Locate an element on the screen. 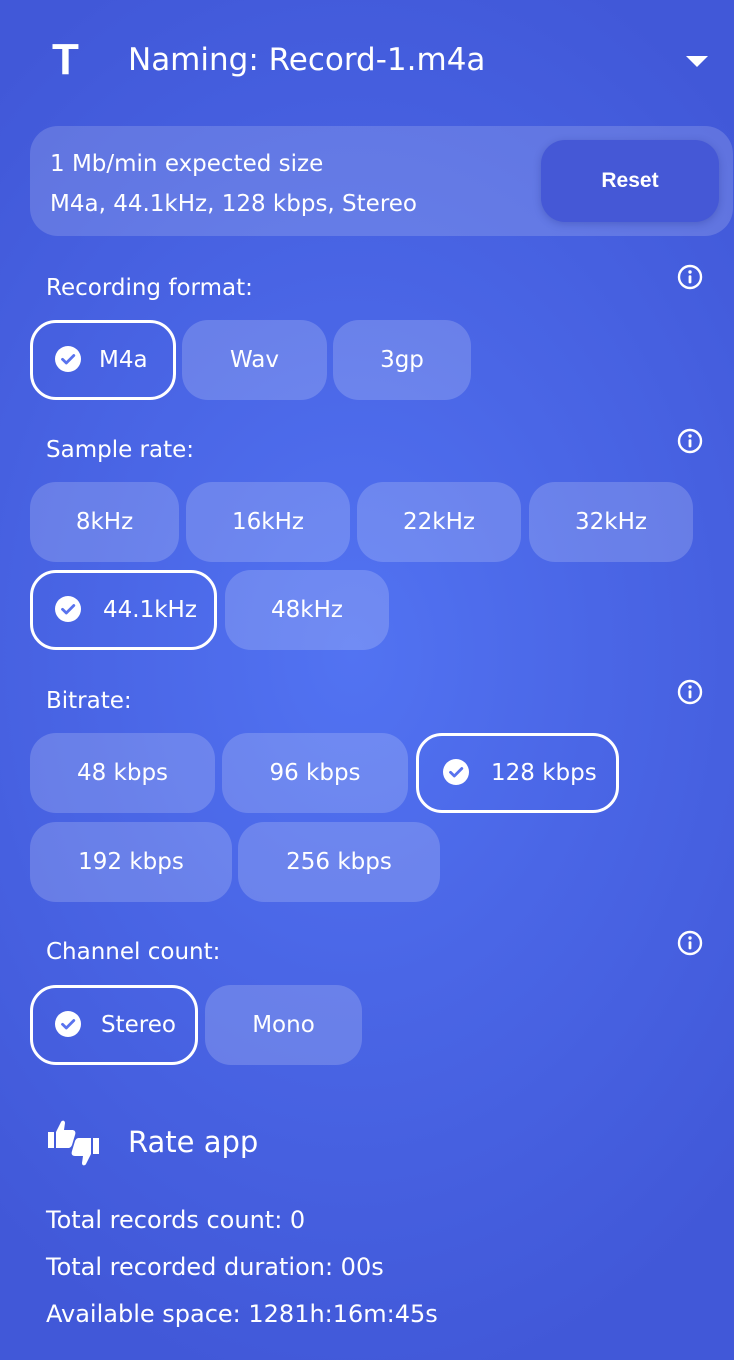 This screenshot has height=1360, width=734. sample-rate-chip-8khz: 8kHz is located at coordinates (104, 522).